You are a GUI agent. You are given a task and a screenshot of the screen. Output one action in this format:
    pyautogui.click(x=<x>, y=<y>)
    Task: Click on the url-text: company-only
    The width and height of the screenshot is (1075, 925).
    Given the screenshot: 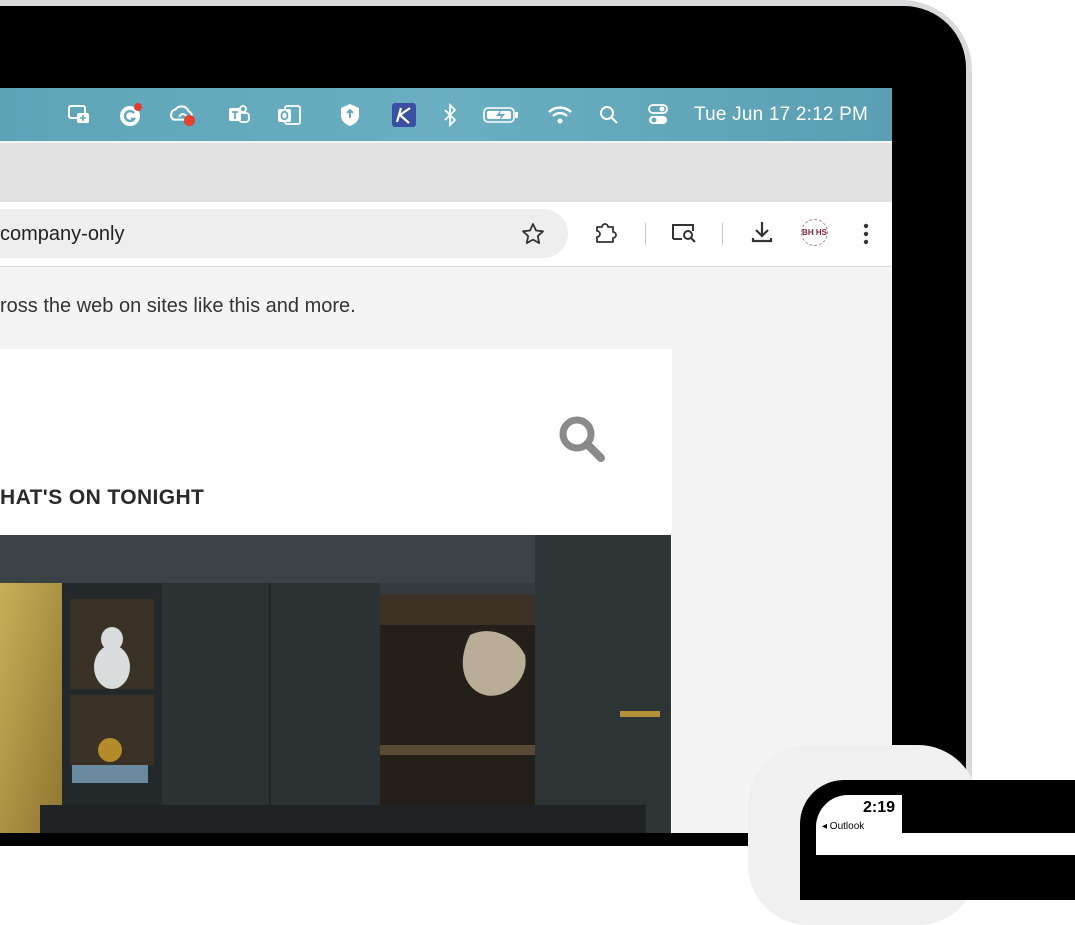 What is the action you would take?
    pyautogui.click(x=62, y=234)
    